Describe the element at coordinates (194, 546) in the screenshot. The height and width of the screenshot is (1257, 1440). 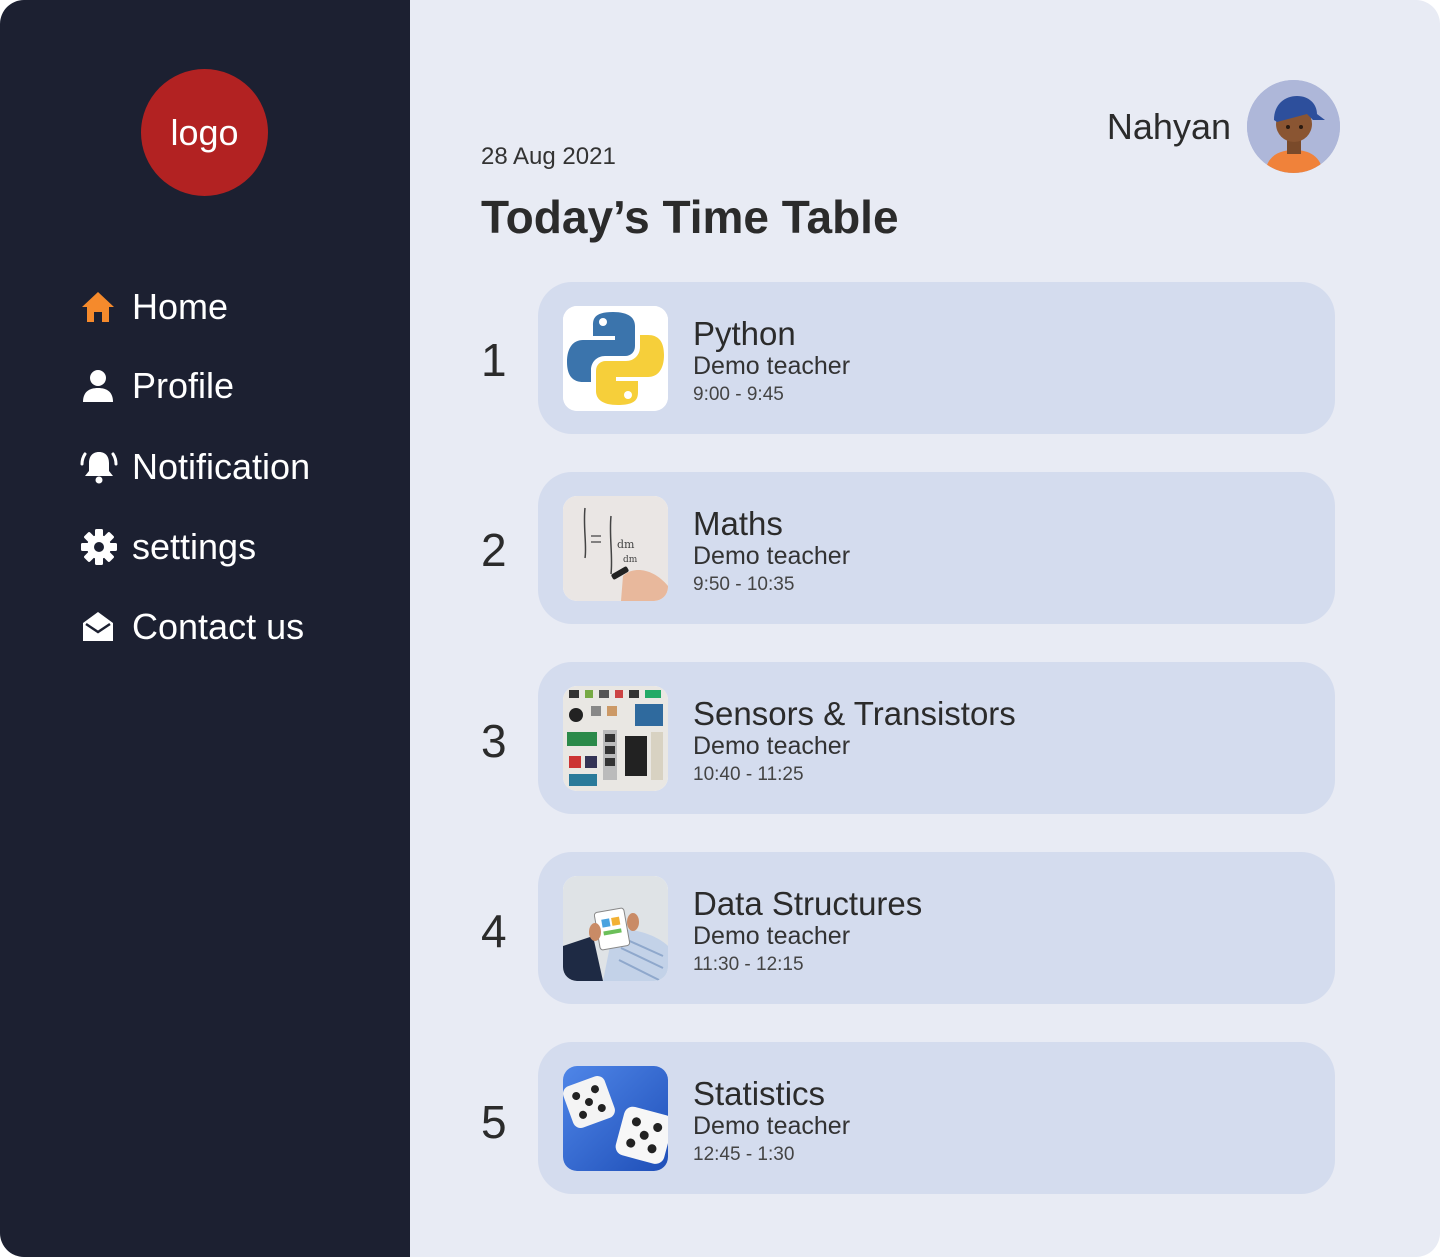
I see `sidebar-item-label: settings` at that location.